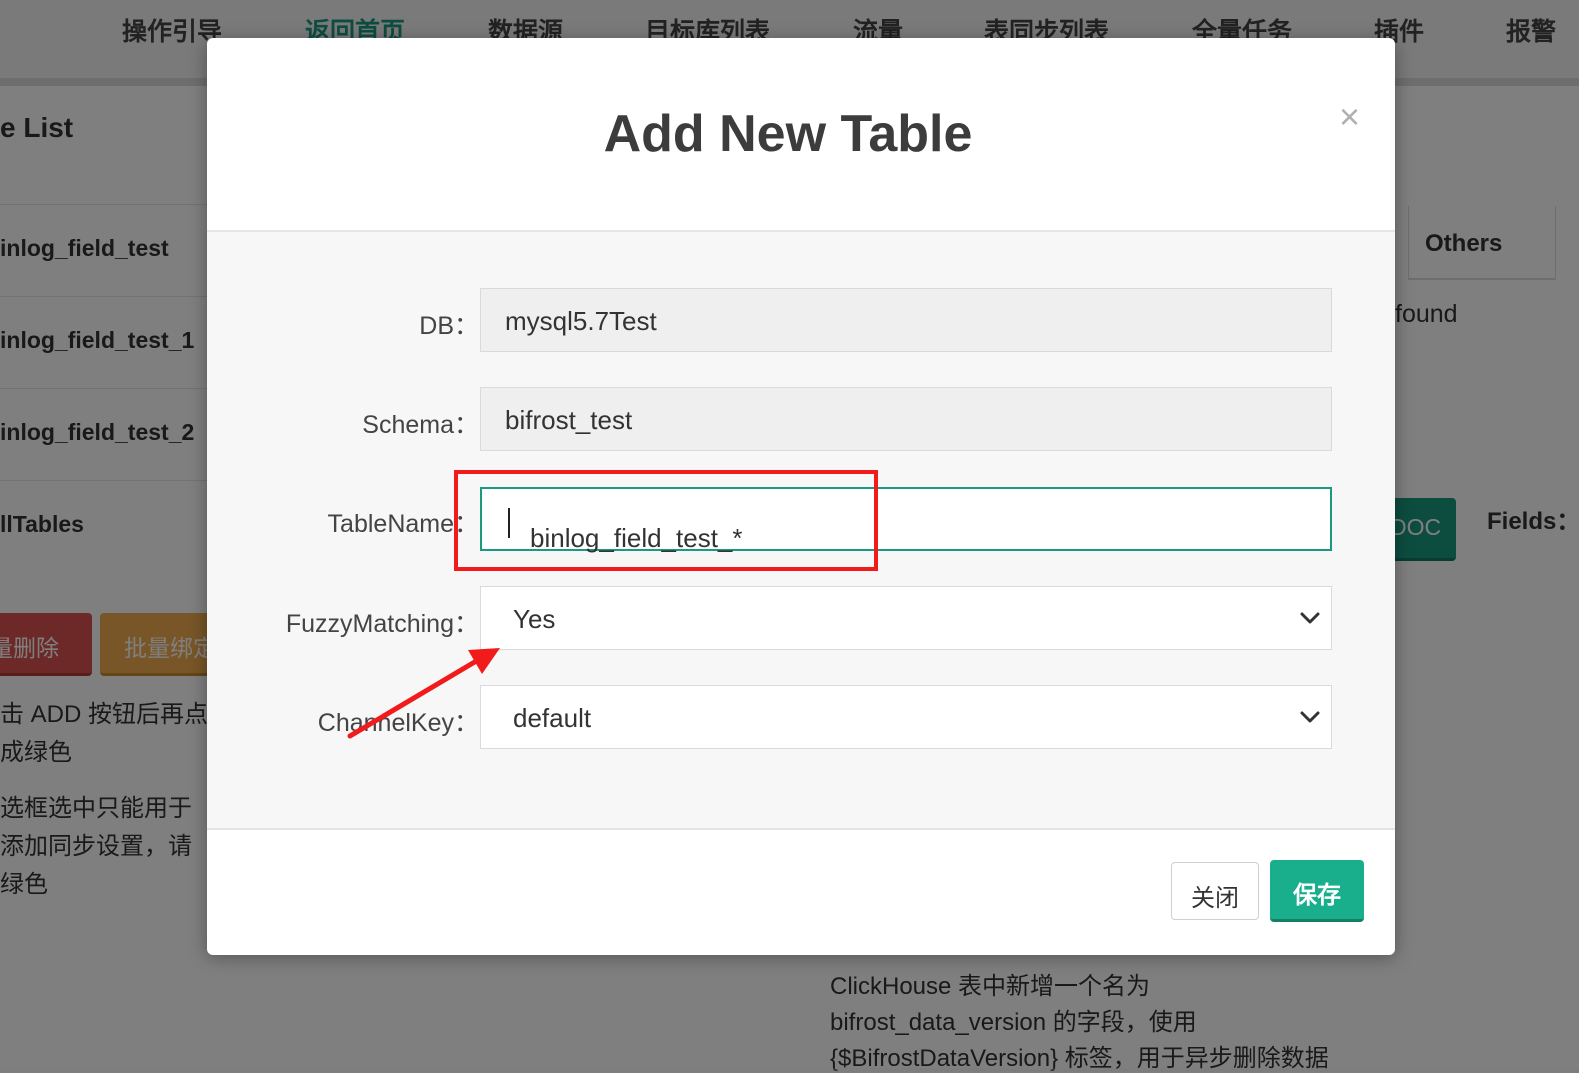 The width and height of the screenshot is (1579, 1073). Describe the element at coordinates (420, 425) in the screenshot. I see `schema-label: Schema：` at that location.